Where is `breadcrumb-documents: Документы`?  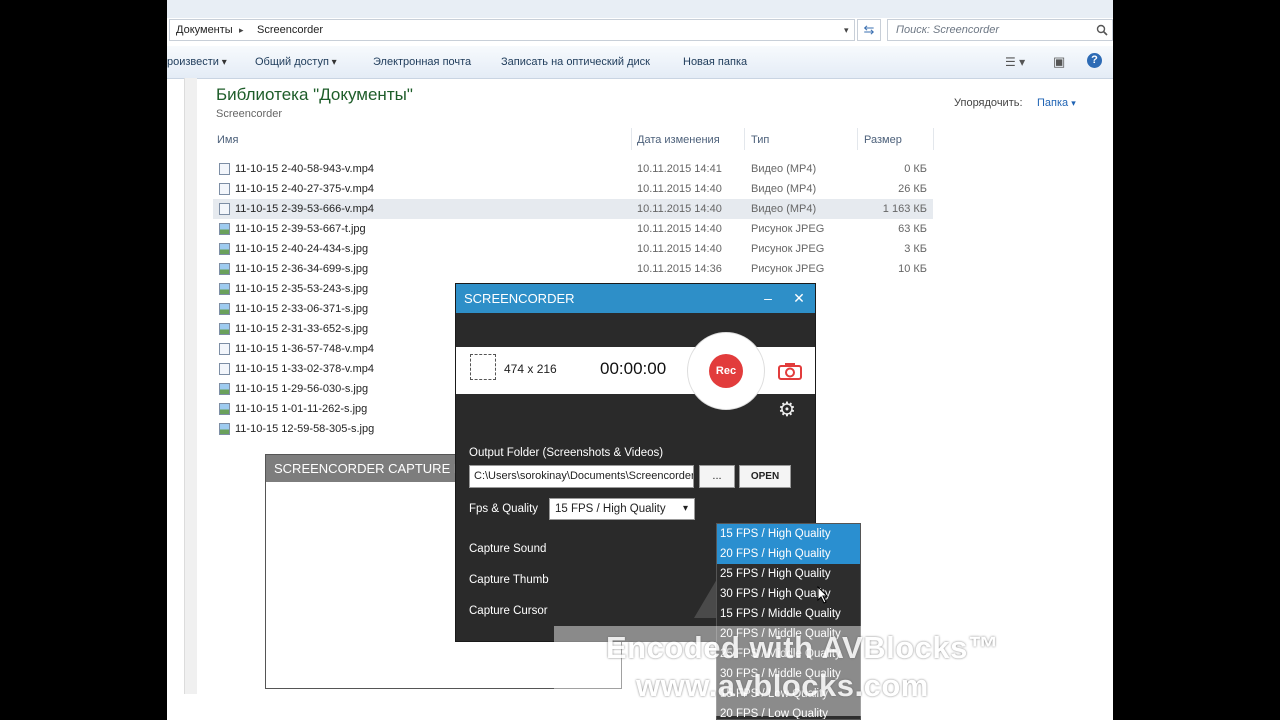
breadcrumb-documents: Документы is located at coordinates (204, 30).